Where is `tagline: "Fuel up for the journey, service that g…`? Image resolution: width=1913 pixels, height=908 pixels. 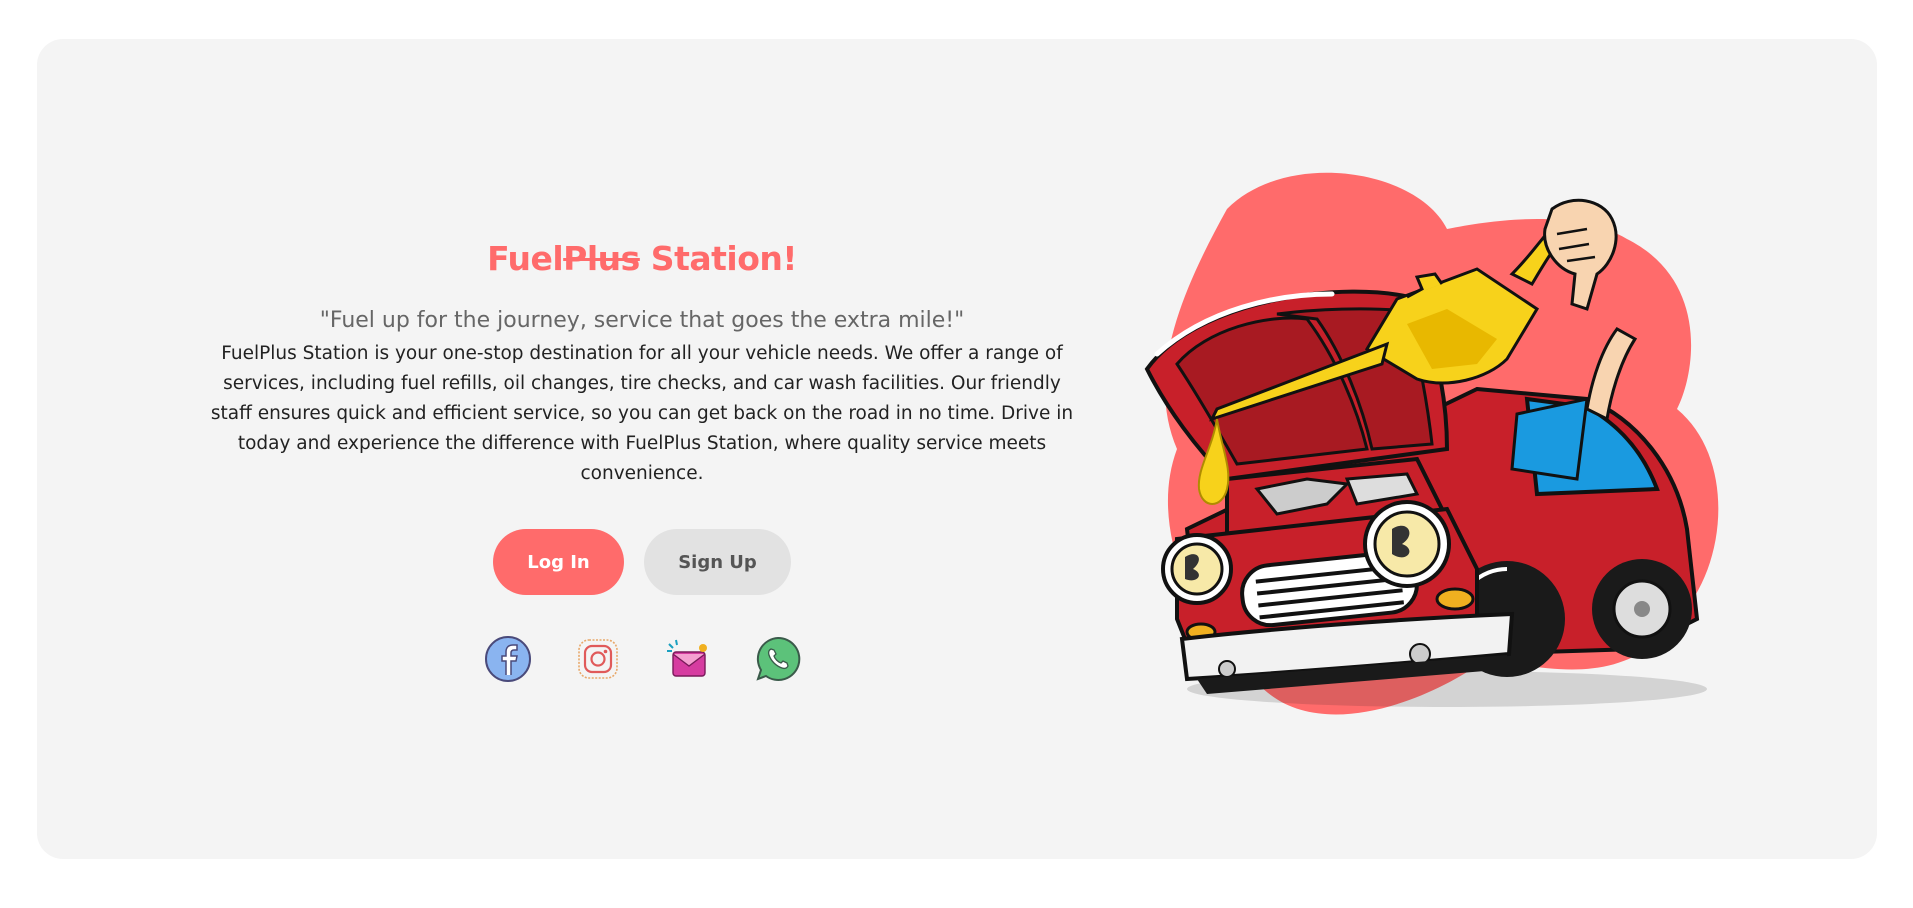
tagline: "Fuel up for the journey, service that g… is located at coordinates (642, 320).